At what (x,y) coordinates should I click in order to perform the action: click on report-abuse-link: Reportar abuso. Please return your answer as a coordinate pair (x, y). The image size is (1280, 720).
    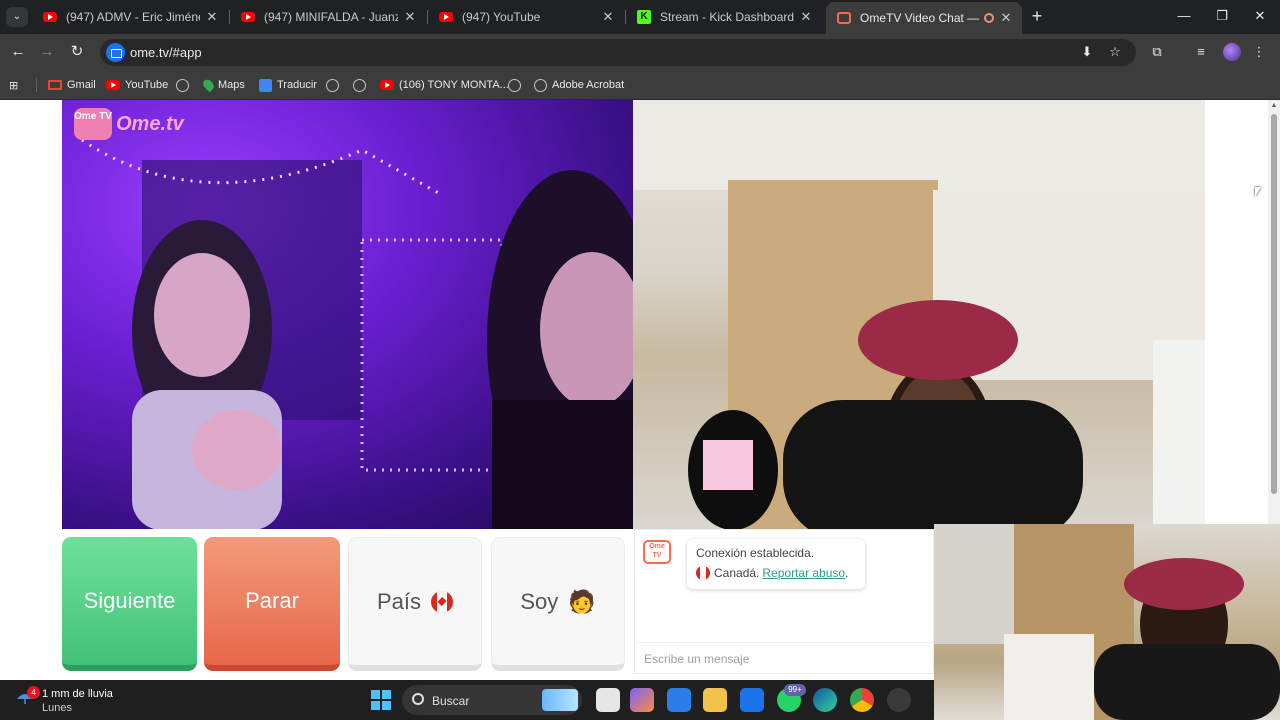
    Looking at the image, I should click on (803, 573).